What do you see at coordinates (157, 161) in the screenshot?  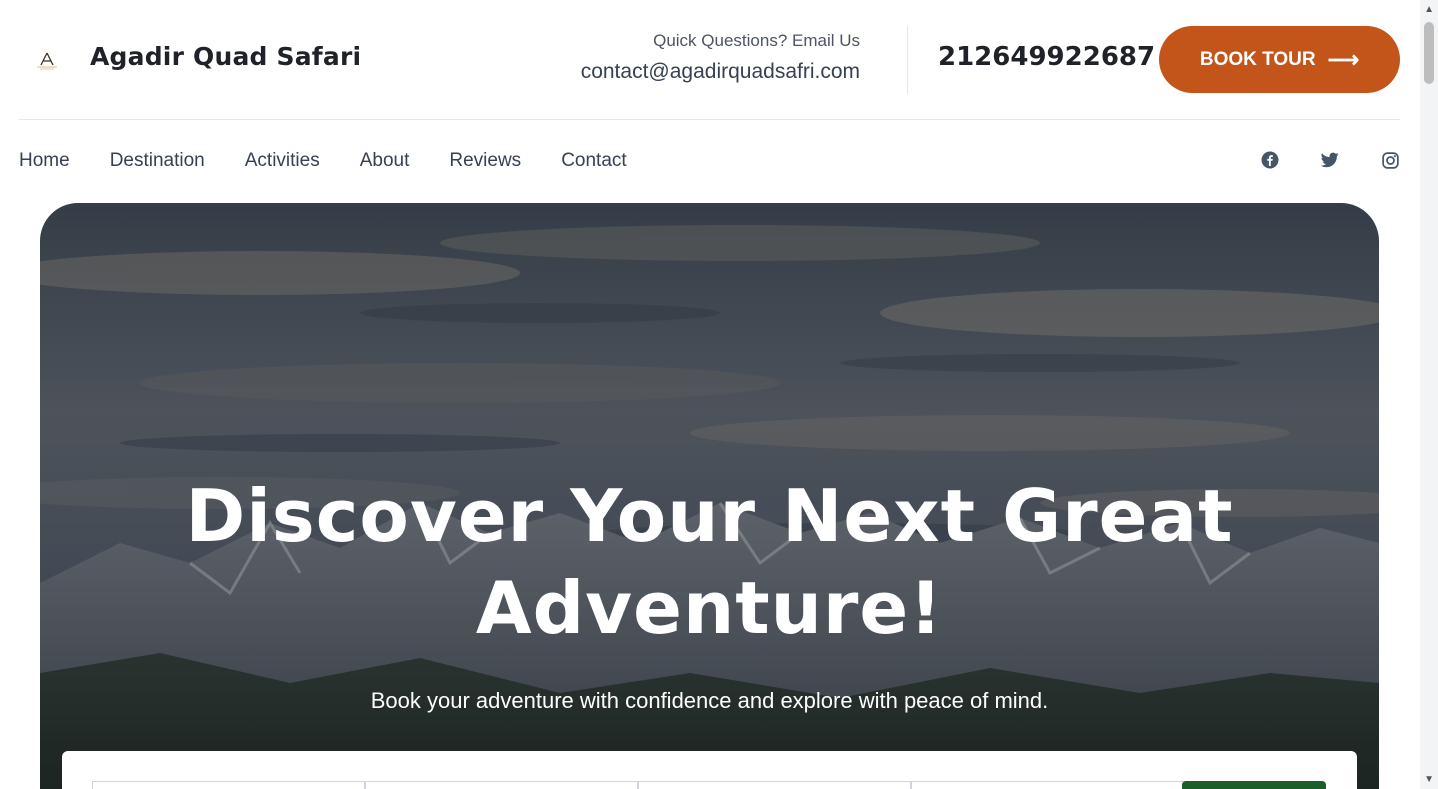 I see `nav-item-destination: Destination` at bounding box center [157, 161].